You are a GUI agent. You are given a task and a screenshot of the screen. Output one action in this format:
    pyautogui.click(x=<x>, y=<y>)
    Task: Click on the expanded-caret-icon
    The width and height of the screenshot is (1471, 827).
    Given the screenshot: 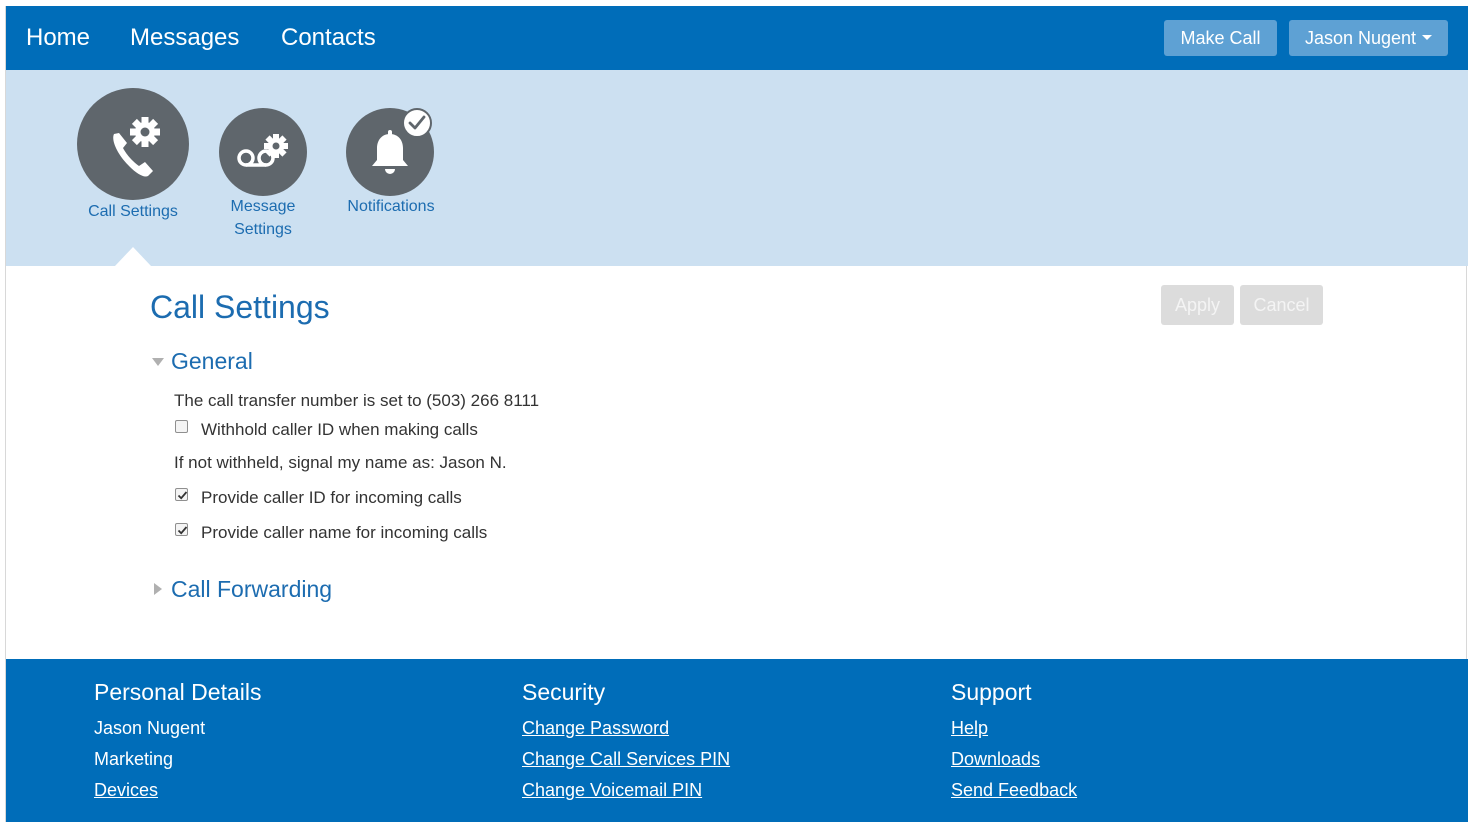 What is the action you would take?
    pyautogui.click(x=158, y=362)
    